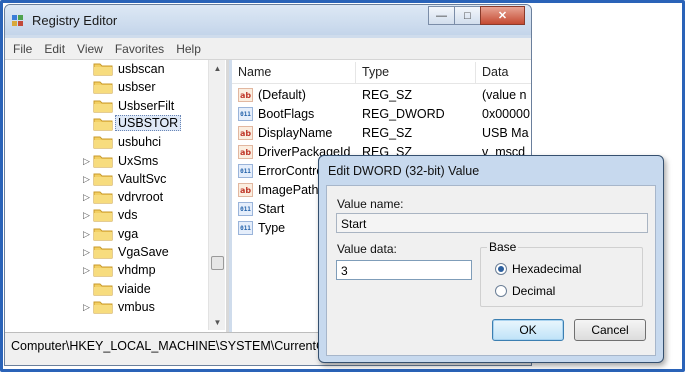  I want to click on hexadecimal-radio-option: Hexadecimal, so click(538, 269).